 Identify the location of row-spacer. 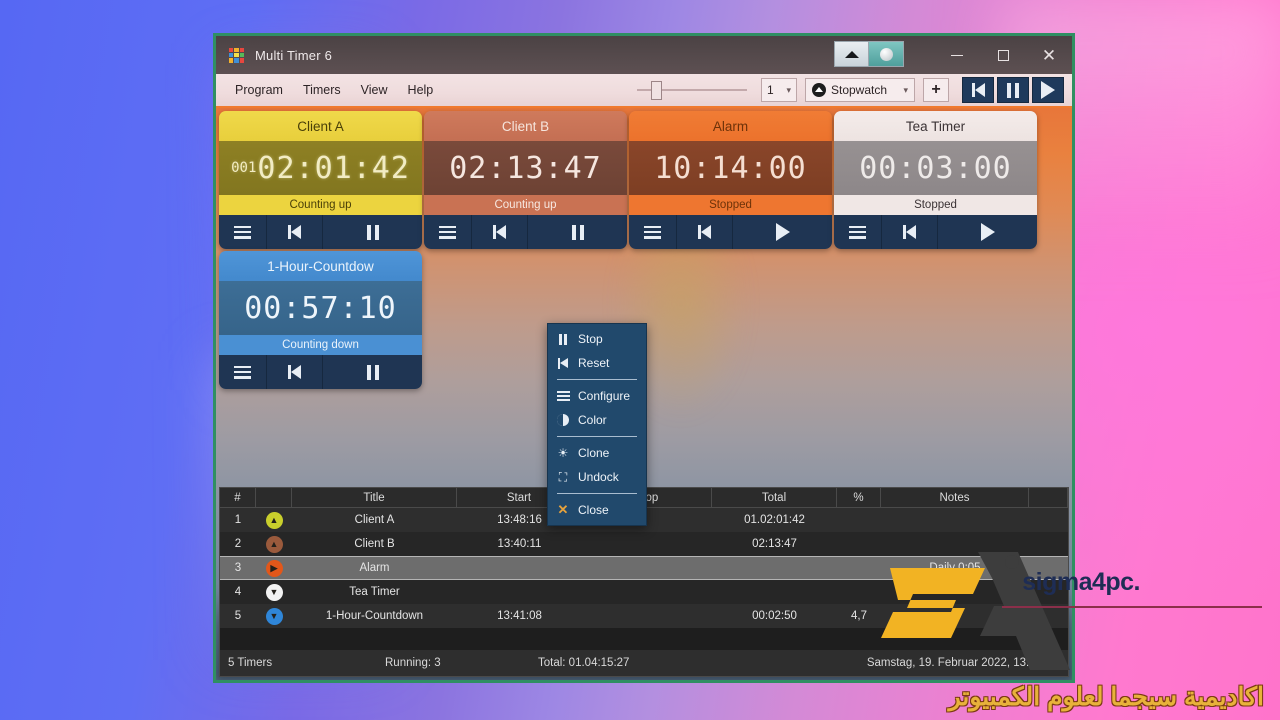
(1048, 616).